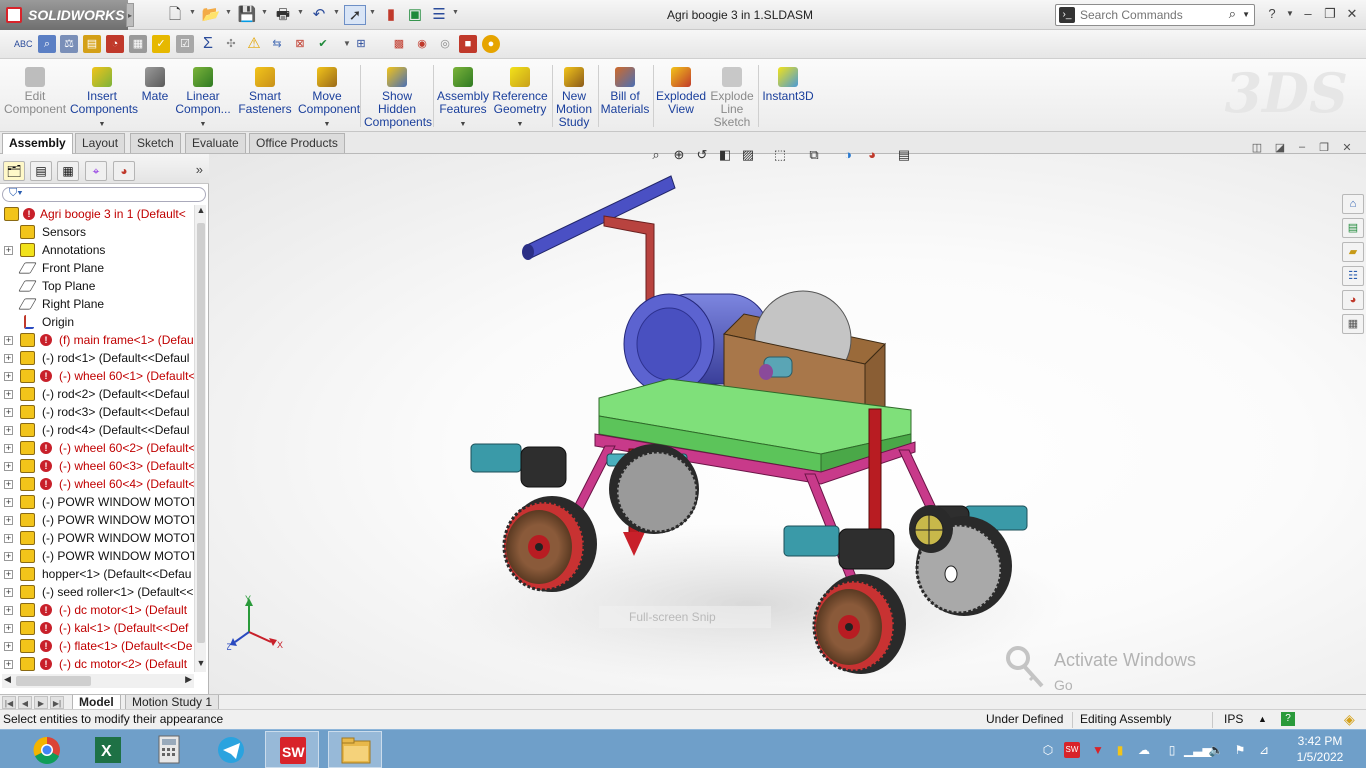  What do you see at coordinates (257, 624) in the screenshot?
I see `coordinate-triad: Y X Z` at bounding box center [257, 624].